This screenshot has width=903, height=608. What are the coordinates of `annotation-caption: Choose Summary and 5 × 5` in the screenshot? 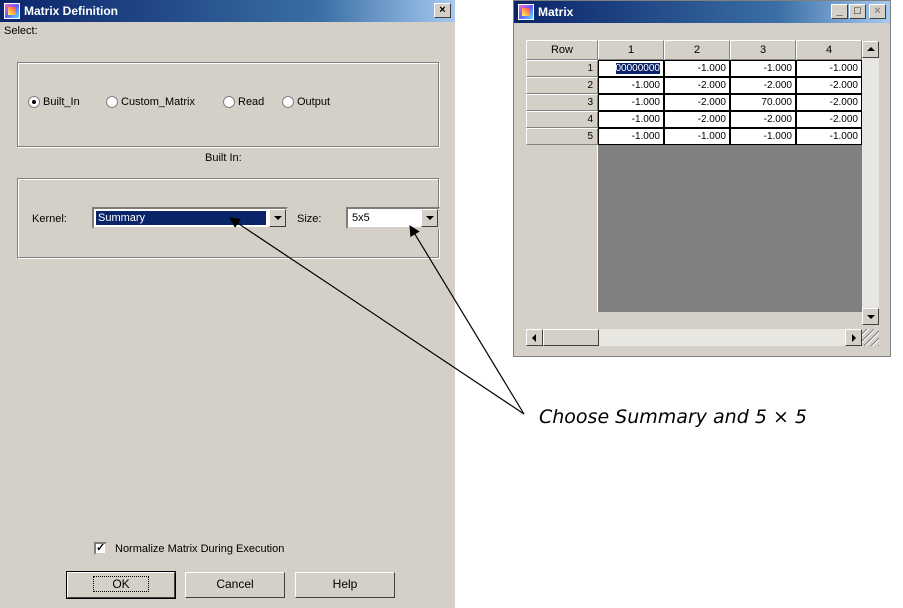 It's located at (673, 417).